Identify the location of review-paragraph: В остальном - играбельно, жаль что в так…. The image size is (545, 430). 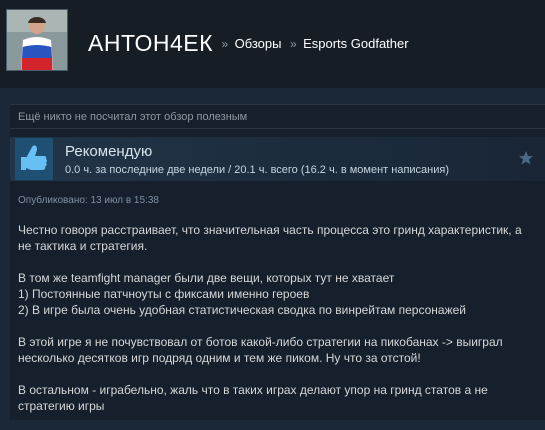
(253, 398).